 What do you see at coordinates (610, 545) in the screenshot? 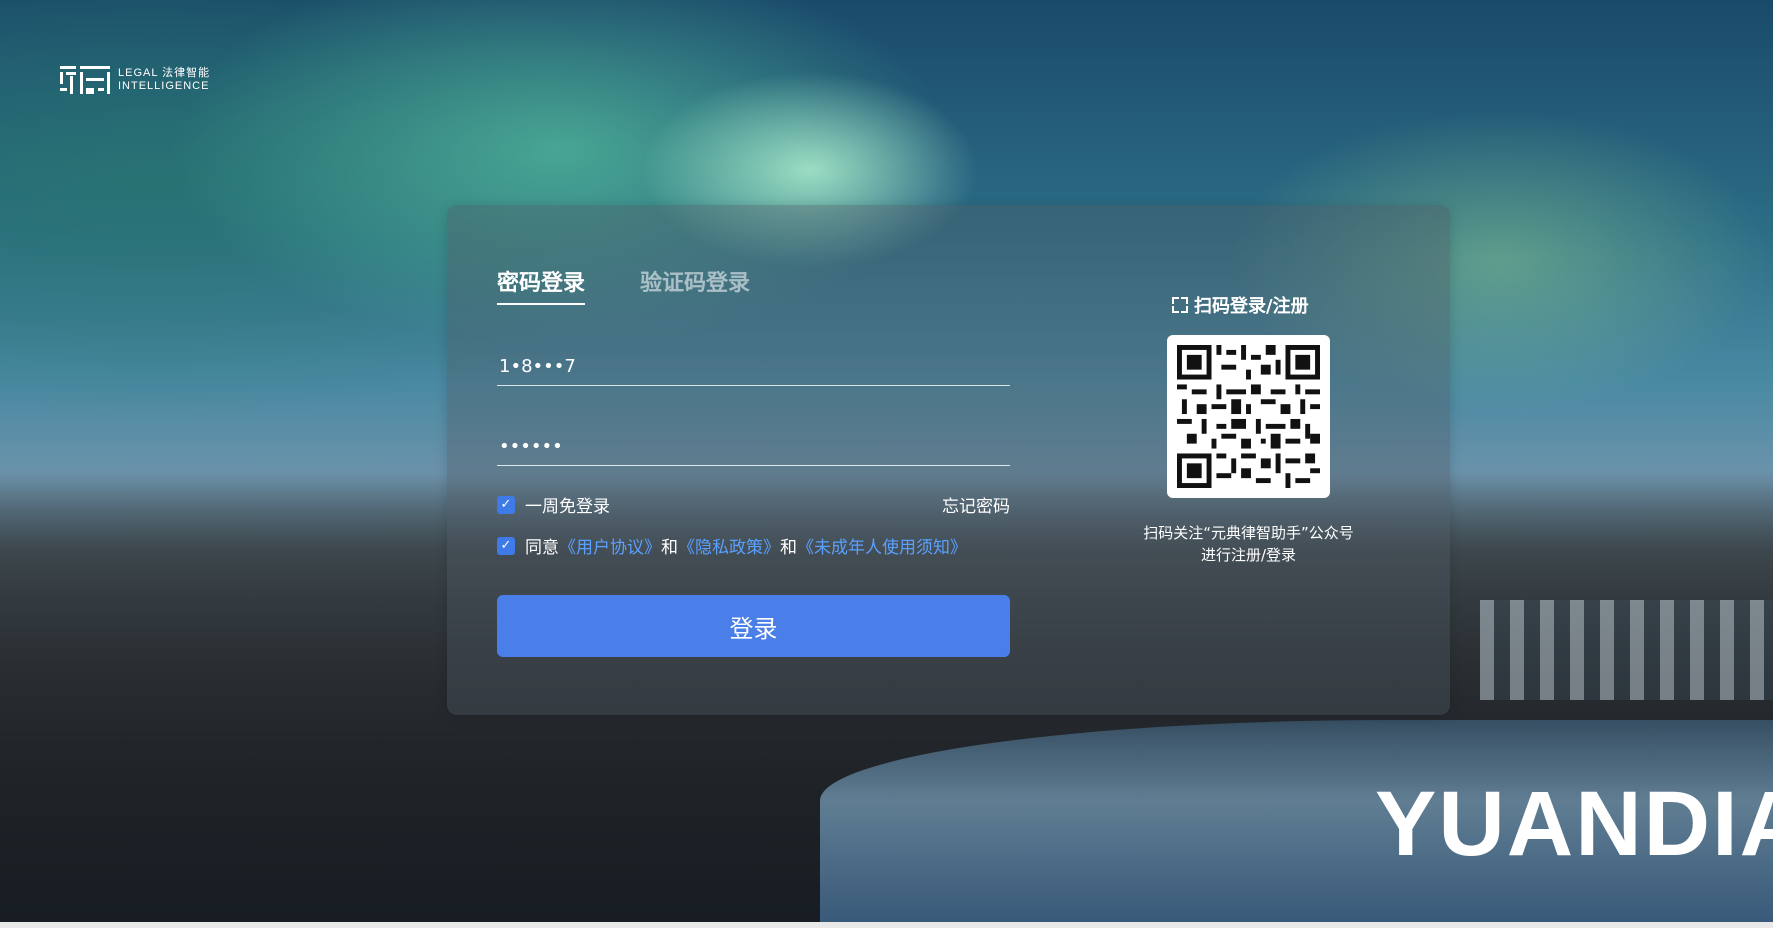
I see `user-agreement-link: 《用户协议》` at bounding box center [610, 545].